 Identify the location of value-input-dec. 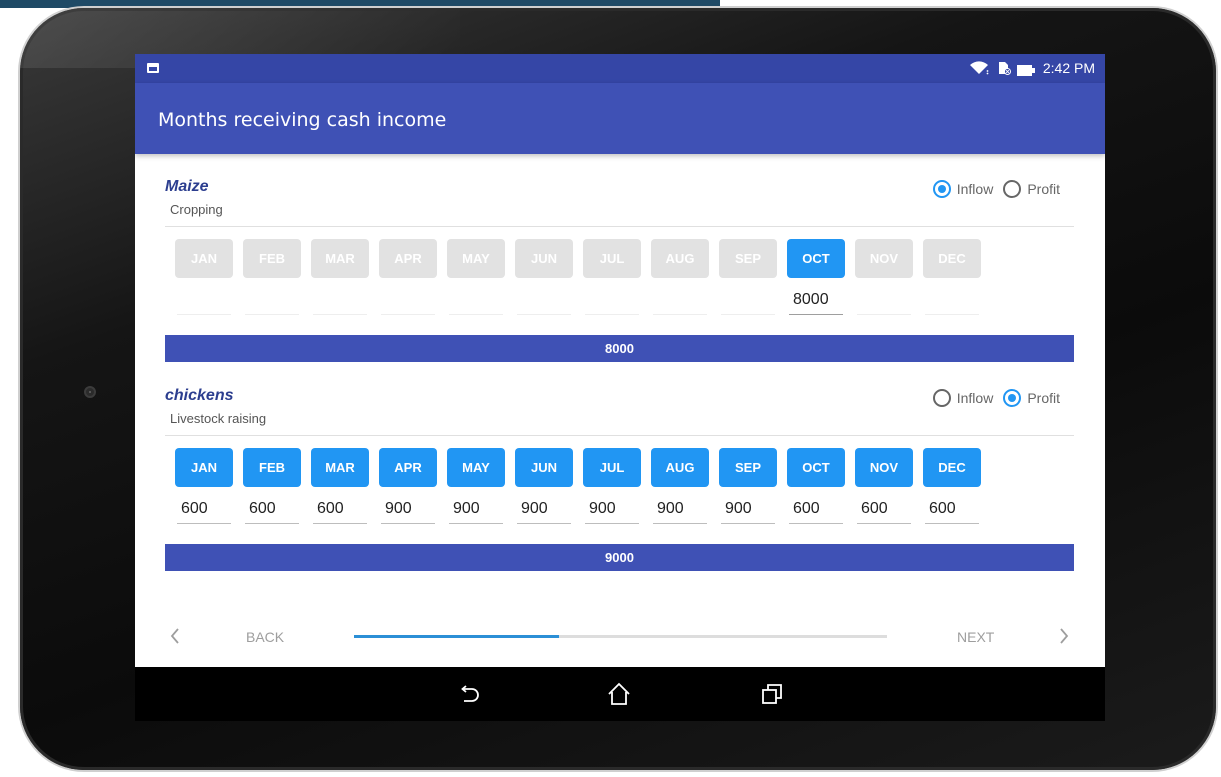
(952, 302).